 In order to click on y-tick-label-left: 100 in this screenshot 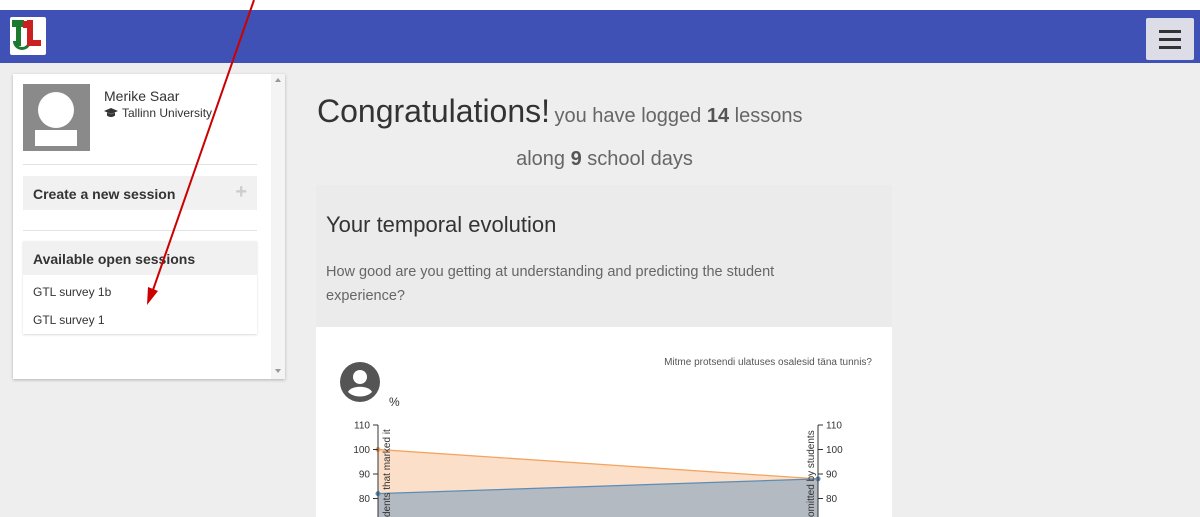, I will do `click(361, 450)`.